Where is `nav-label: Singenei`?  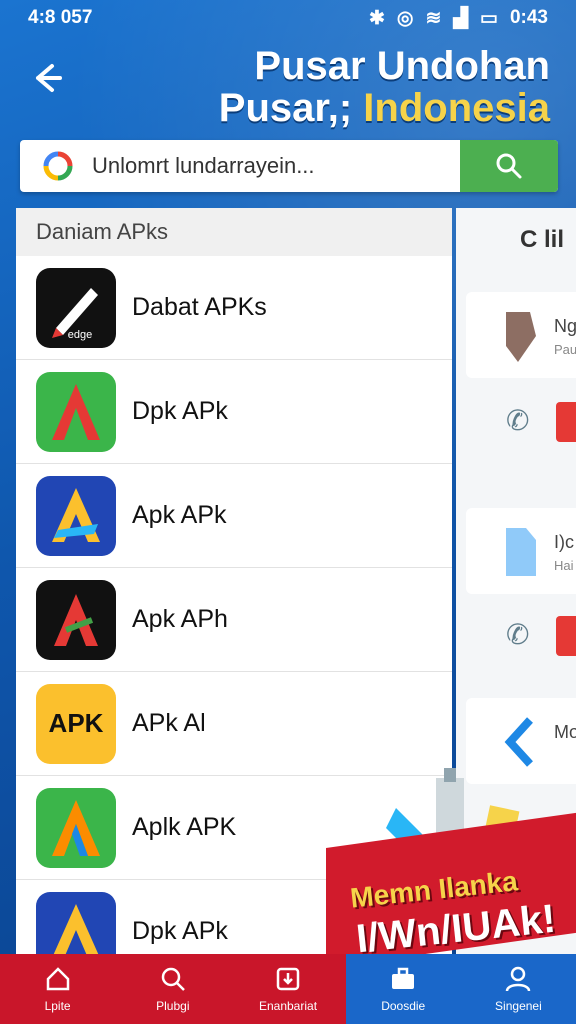
nav-label: Singenei is located at coordinates (518, 1006).